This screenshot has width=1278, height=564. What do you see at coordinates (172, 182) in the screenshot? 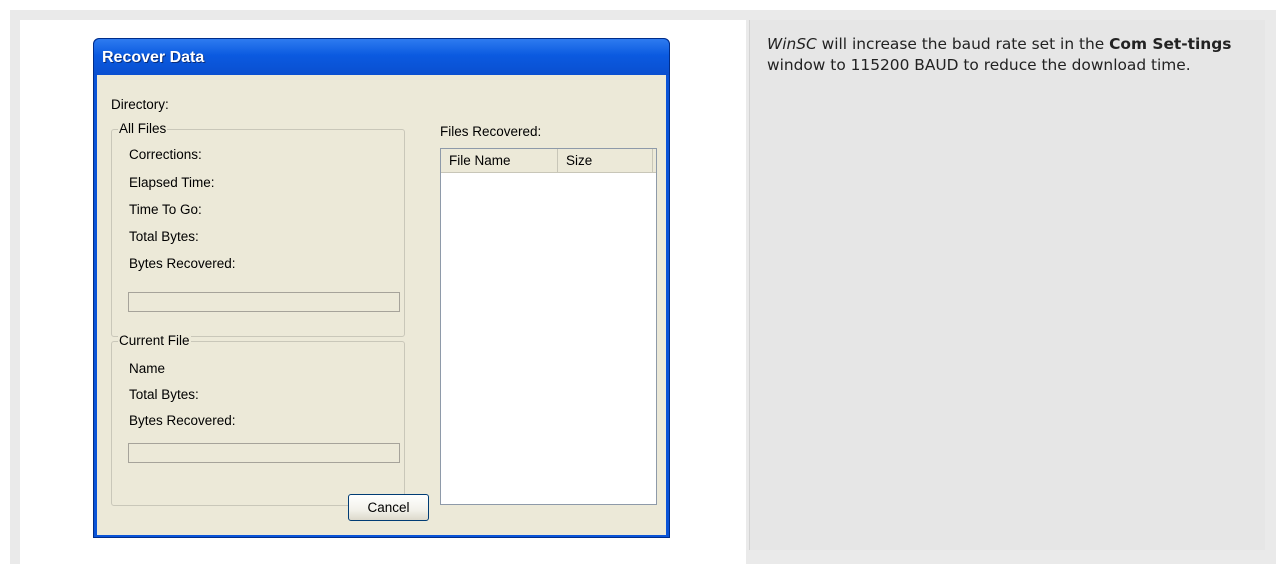
I see `elapsed-time-label: Elapsed Time:` at bounding box center [172, 182].